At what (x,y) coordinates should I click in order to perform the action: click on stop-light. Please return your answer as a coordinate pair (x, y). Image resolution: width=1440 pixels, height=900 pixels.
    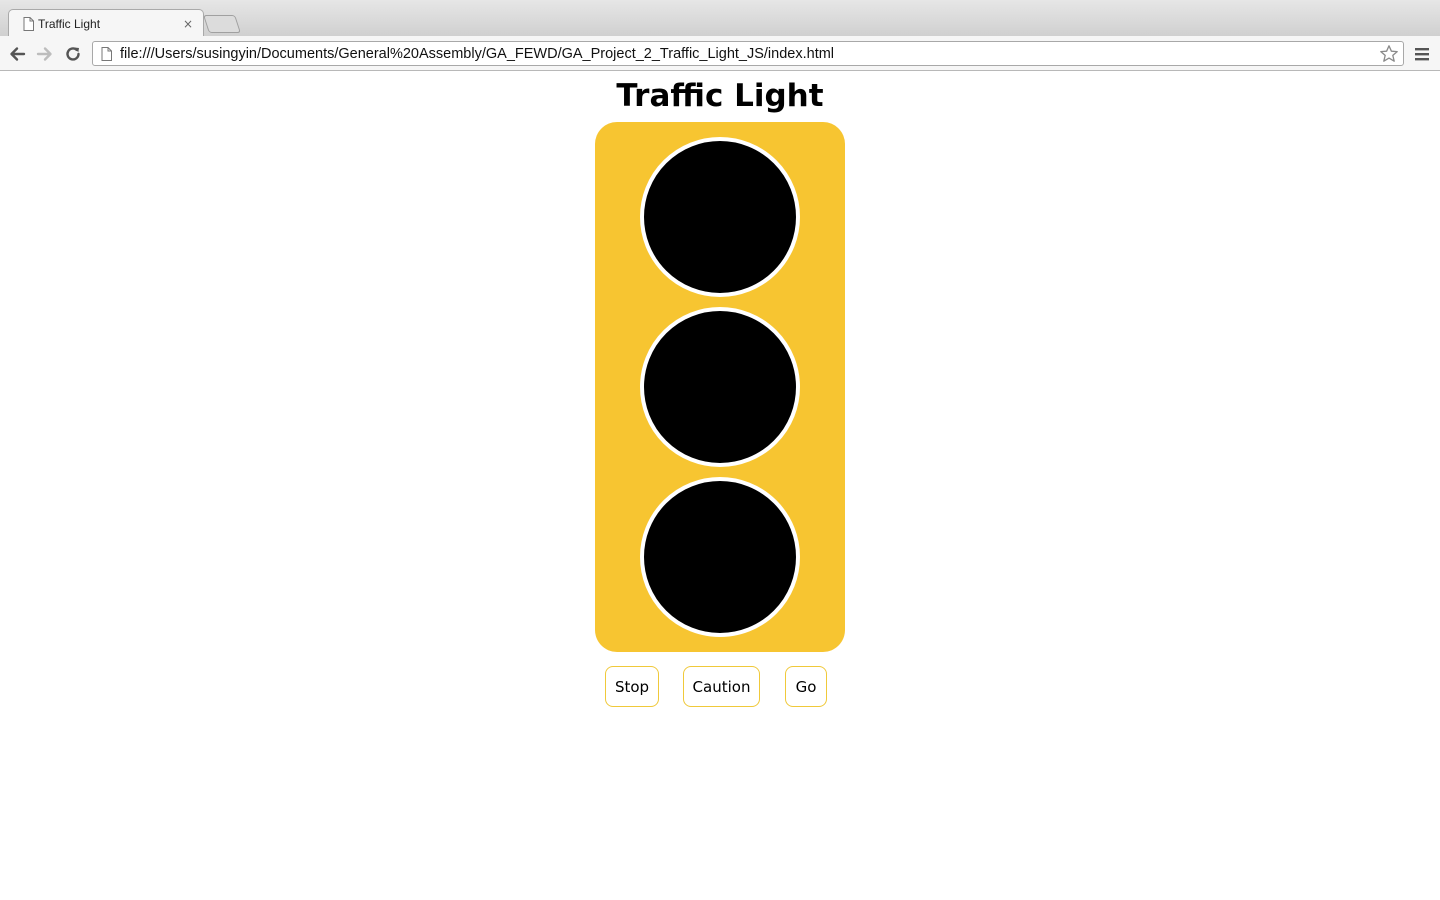
    Looking at the image, I should click on (720, 217).